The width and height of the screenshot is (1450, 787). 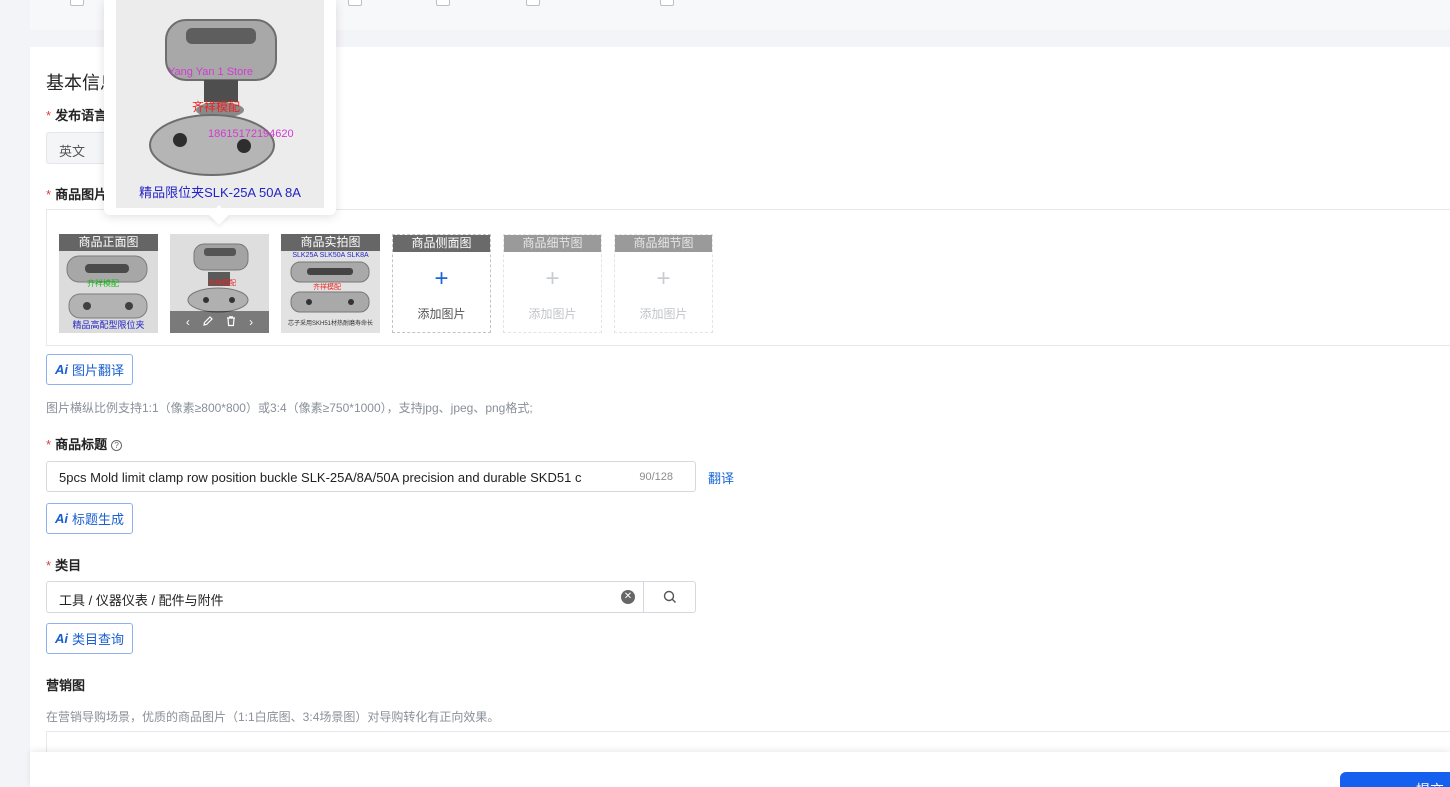 What do you see at coordinates (216, 107) in the screenshot?
I see `preview-watermark-brand: 齐祥模配` at bounding box center [216, 107].